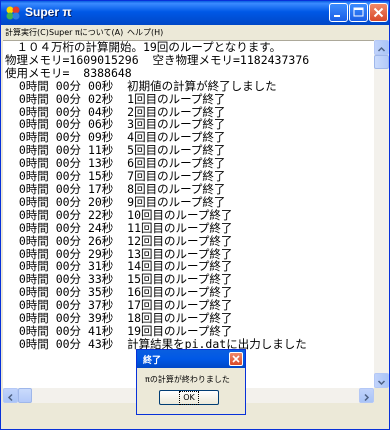 The image size is (390, 430). Describe the element at coordinates (68, 72) in the screenshot. I see `log-line: 使用メモリ= 8388648` at that location.